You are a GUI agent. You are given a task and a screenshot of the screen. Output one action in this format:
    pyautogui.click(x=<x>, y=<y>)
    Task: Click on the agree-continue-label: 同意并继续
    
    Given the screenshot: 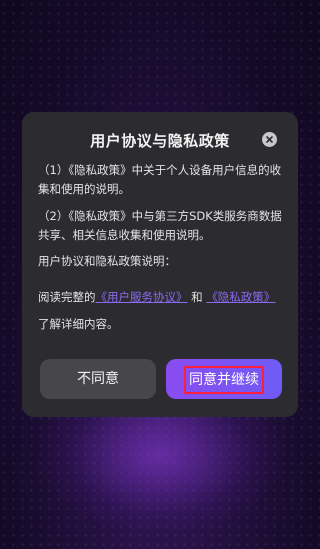 What is the action you would take?
    pyautogui.click(x=224, y=380)
    